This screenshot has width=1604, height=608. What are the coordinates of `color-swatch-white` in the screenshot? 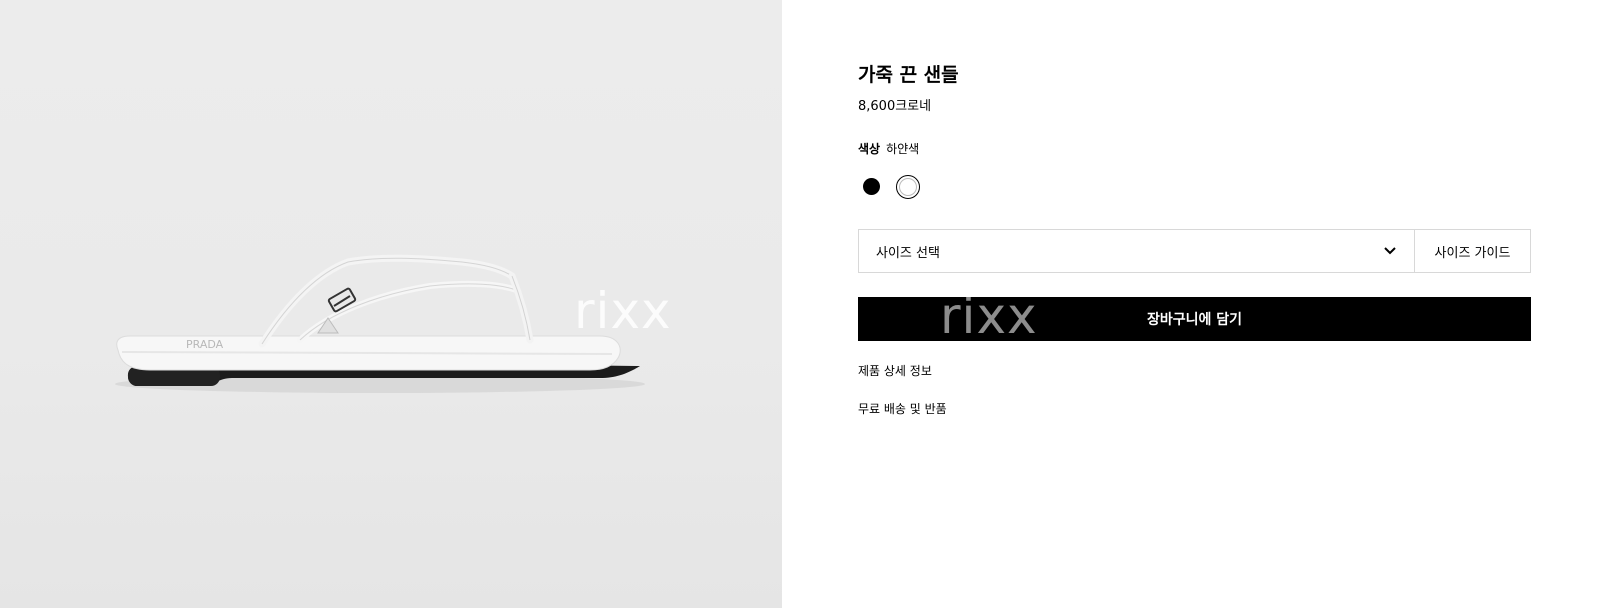 It's located at (908, 187).